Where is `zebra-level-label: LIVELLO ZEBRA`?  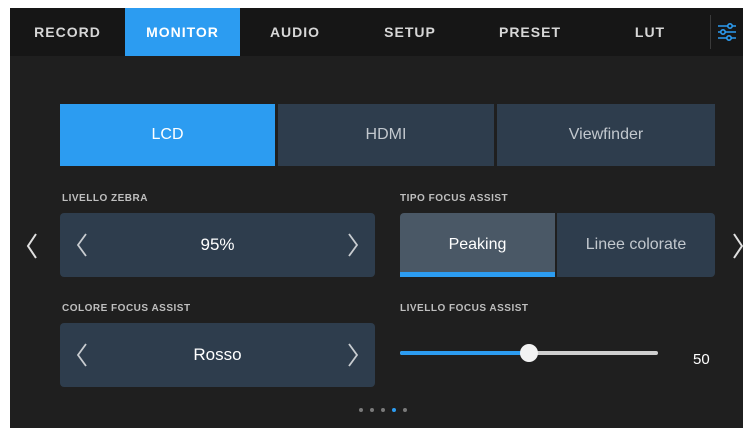
zebra-level-label: LIVELLO ZEBRA is located at coordinates (105, 198).